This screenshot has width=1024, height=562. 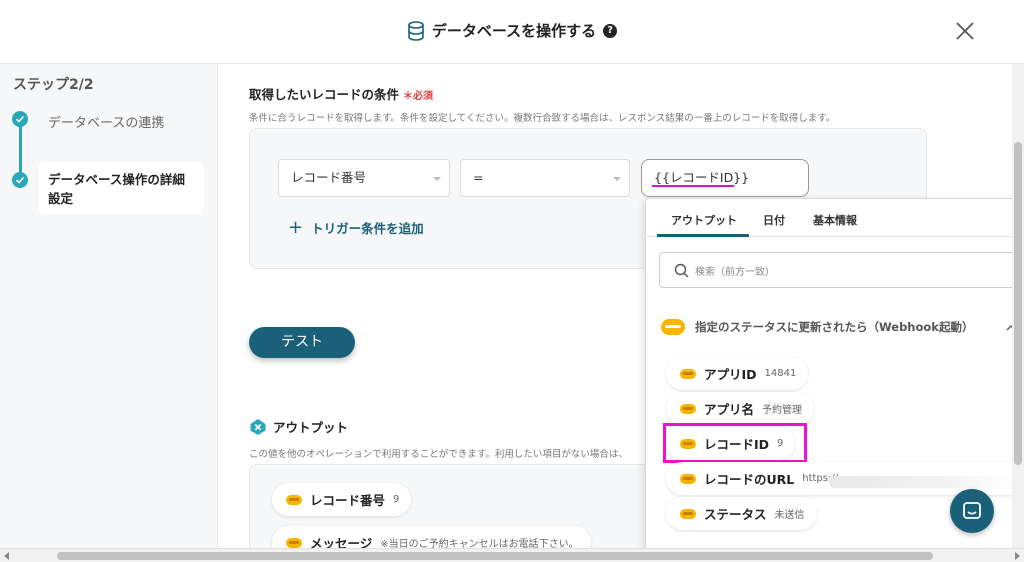 What do you see at coordinates (839, 270) in the screenshot?
I see `popup-search-input: 検索（前方一致）` at bounding box center [839, 270].